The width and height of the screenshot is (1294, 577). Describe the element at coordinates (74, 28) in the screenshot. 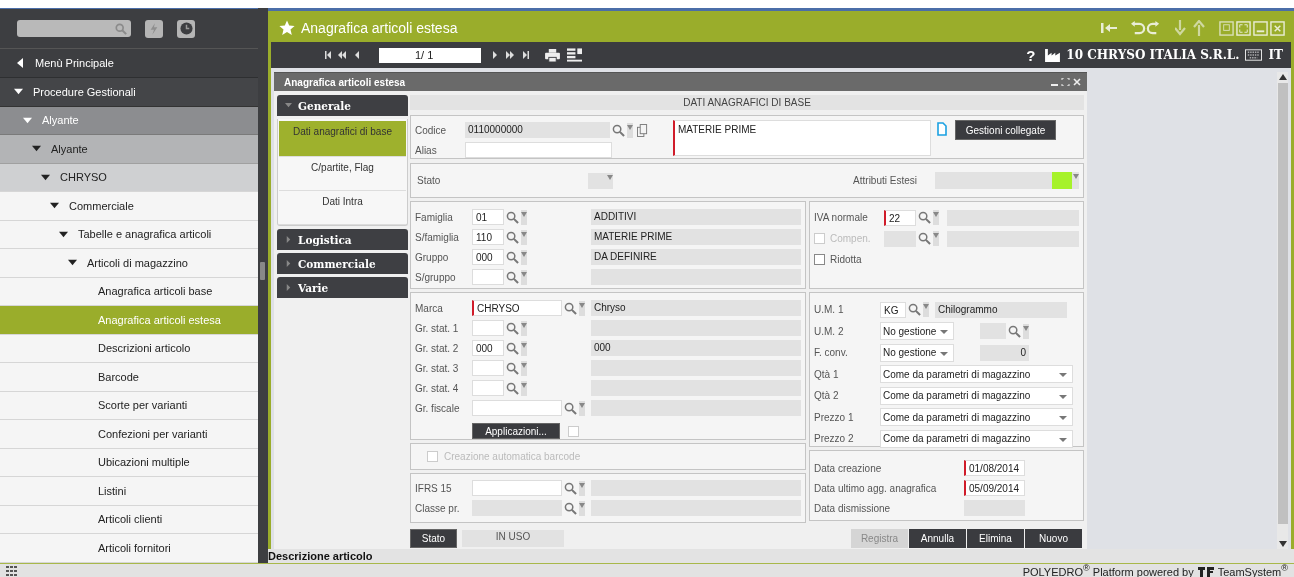

I see `search-field` at that location.